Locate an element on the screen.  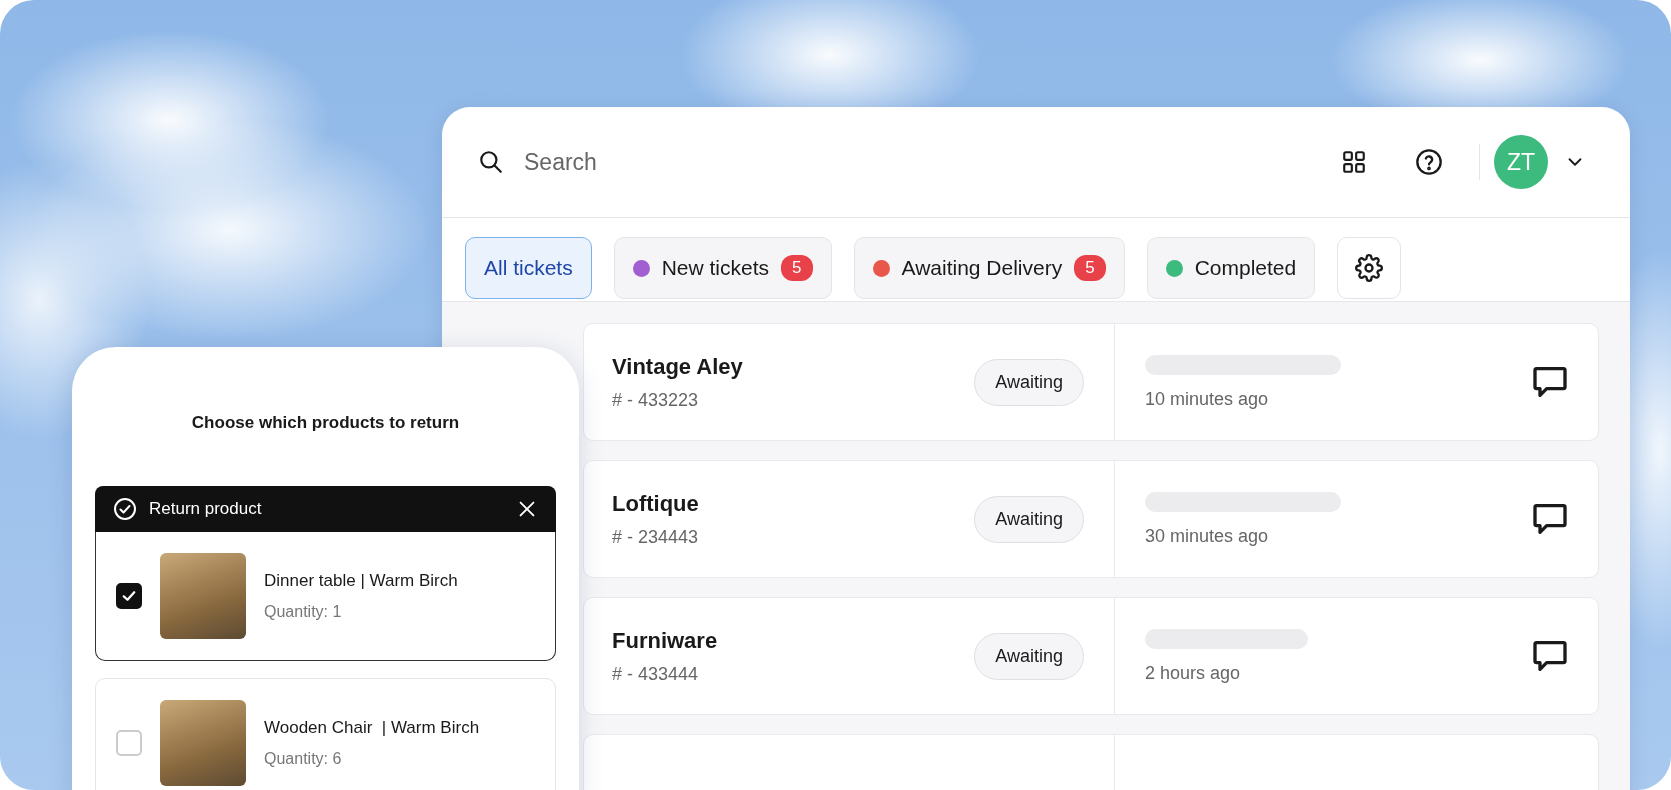
ticket-name: Loftique is located at coordinates (655, 503).